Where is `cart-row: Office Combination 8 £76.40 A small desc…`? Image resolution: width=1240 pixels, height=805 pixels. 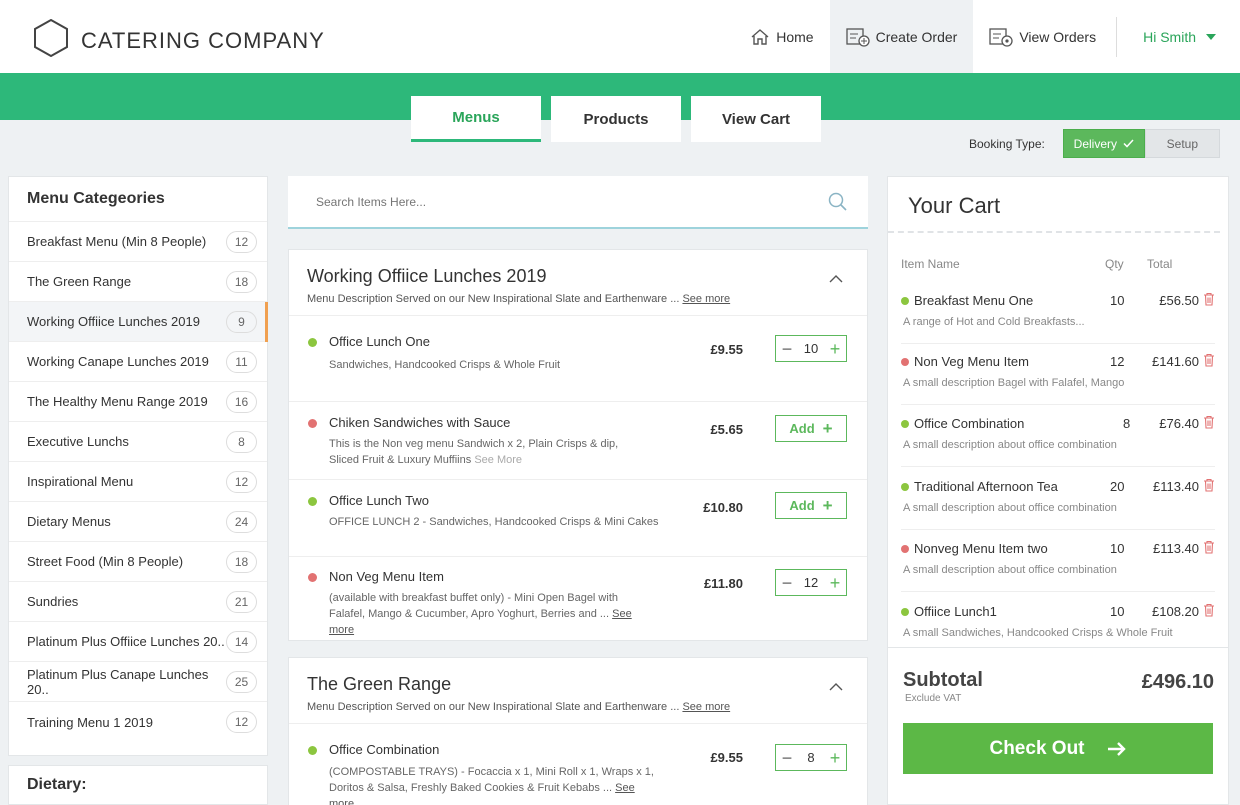 cart-row: Office Combination 8 £76.40 A small desc… is located at coordinates (1058, 436).